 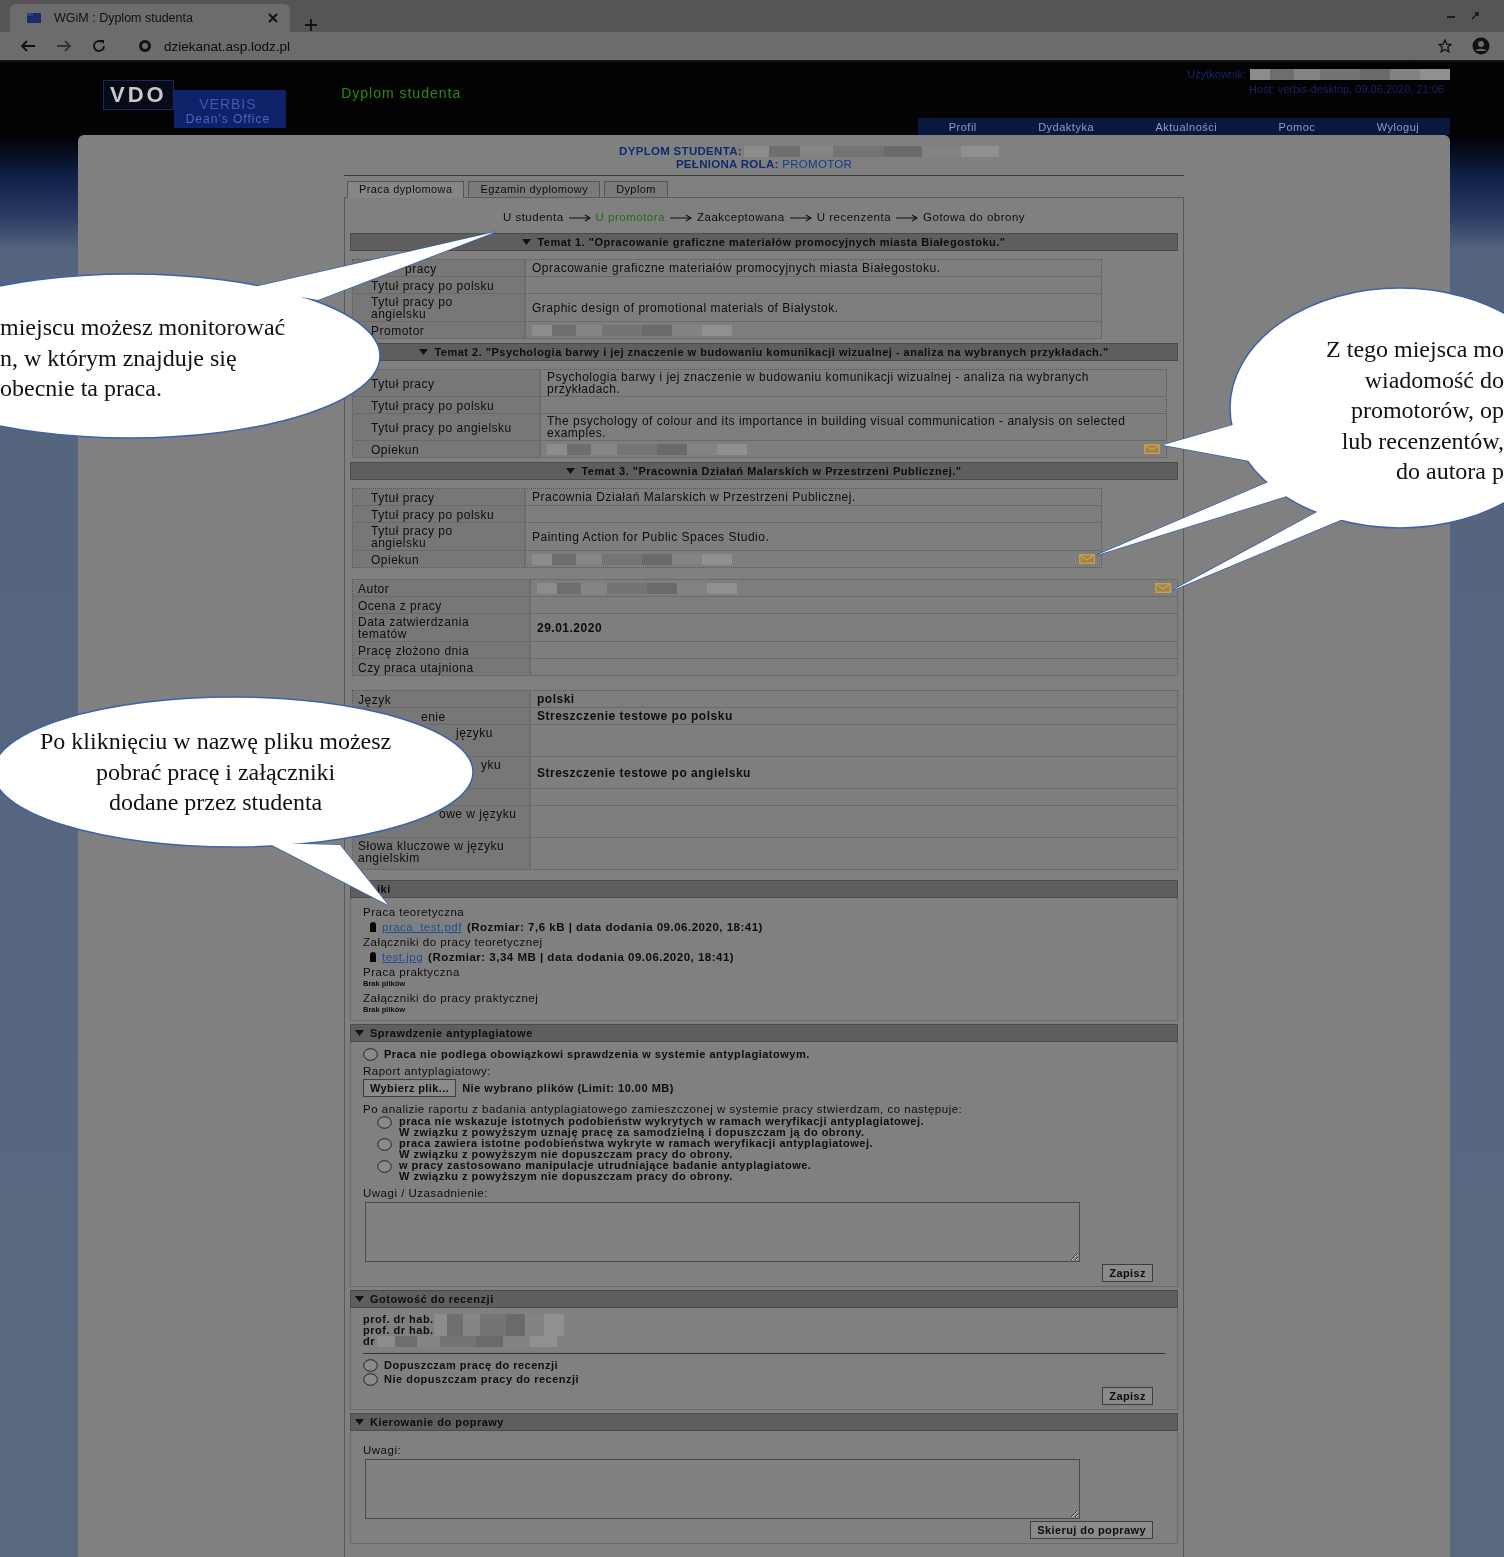 I want to click on field-label: enie, so click(x=433, y=716).